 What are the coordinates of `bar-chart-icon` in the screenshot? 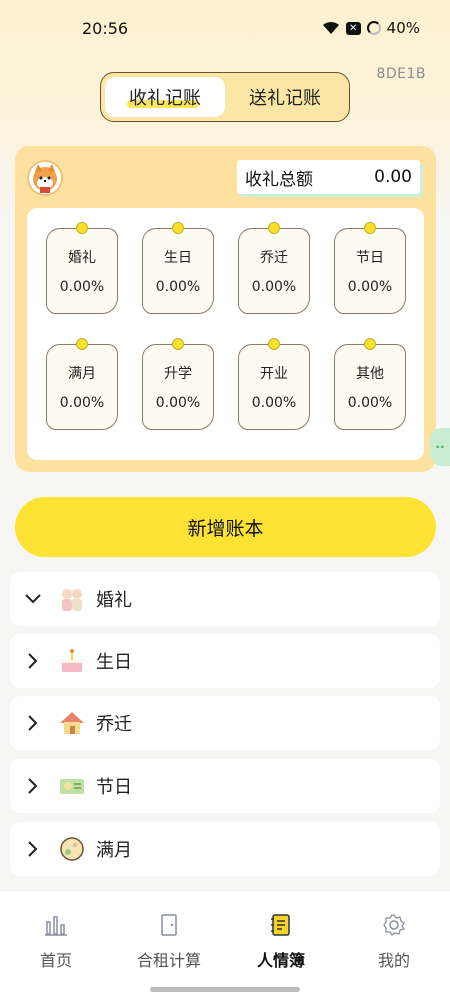 It's located at (56, 926).